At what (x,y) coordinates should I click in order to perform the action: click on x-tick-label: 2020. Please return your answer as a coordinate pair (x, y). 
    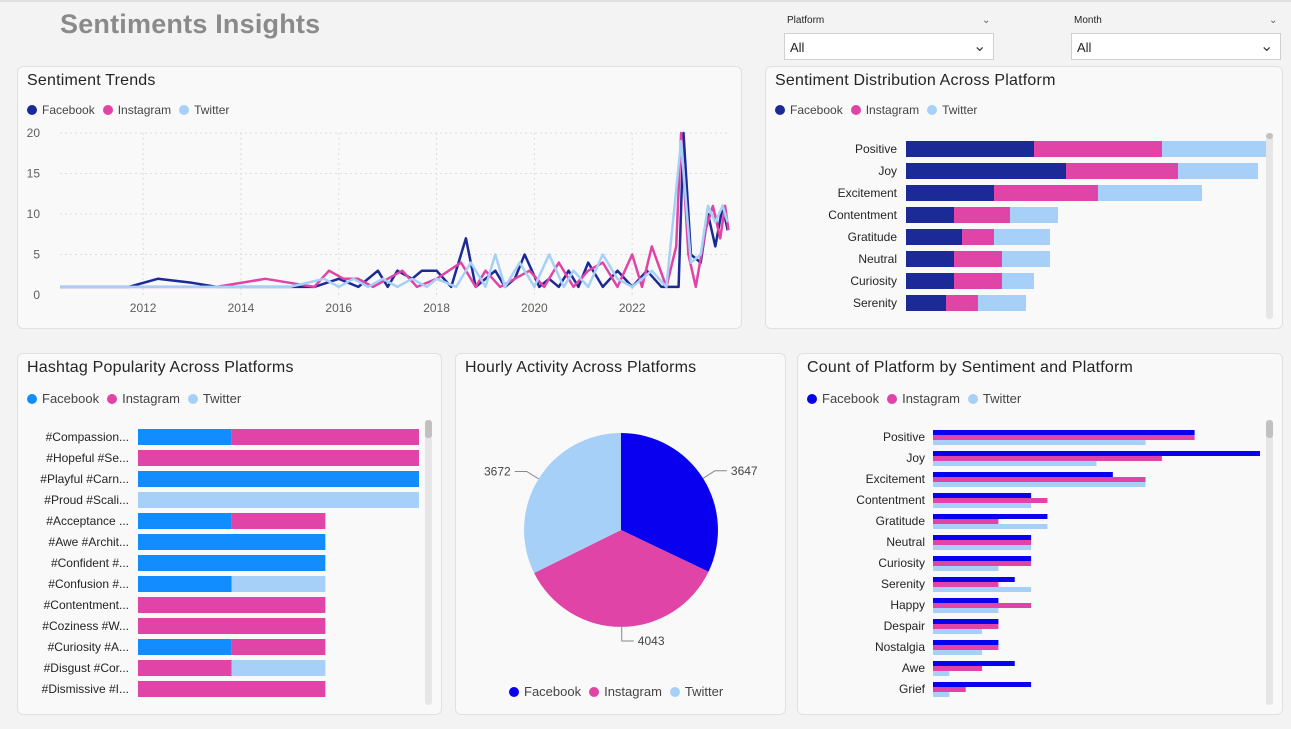
    Looking at the image, I should click on (534, 308).